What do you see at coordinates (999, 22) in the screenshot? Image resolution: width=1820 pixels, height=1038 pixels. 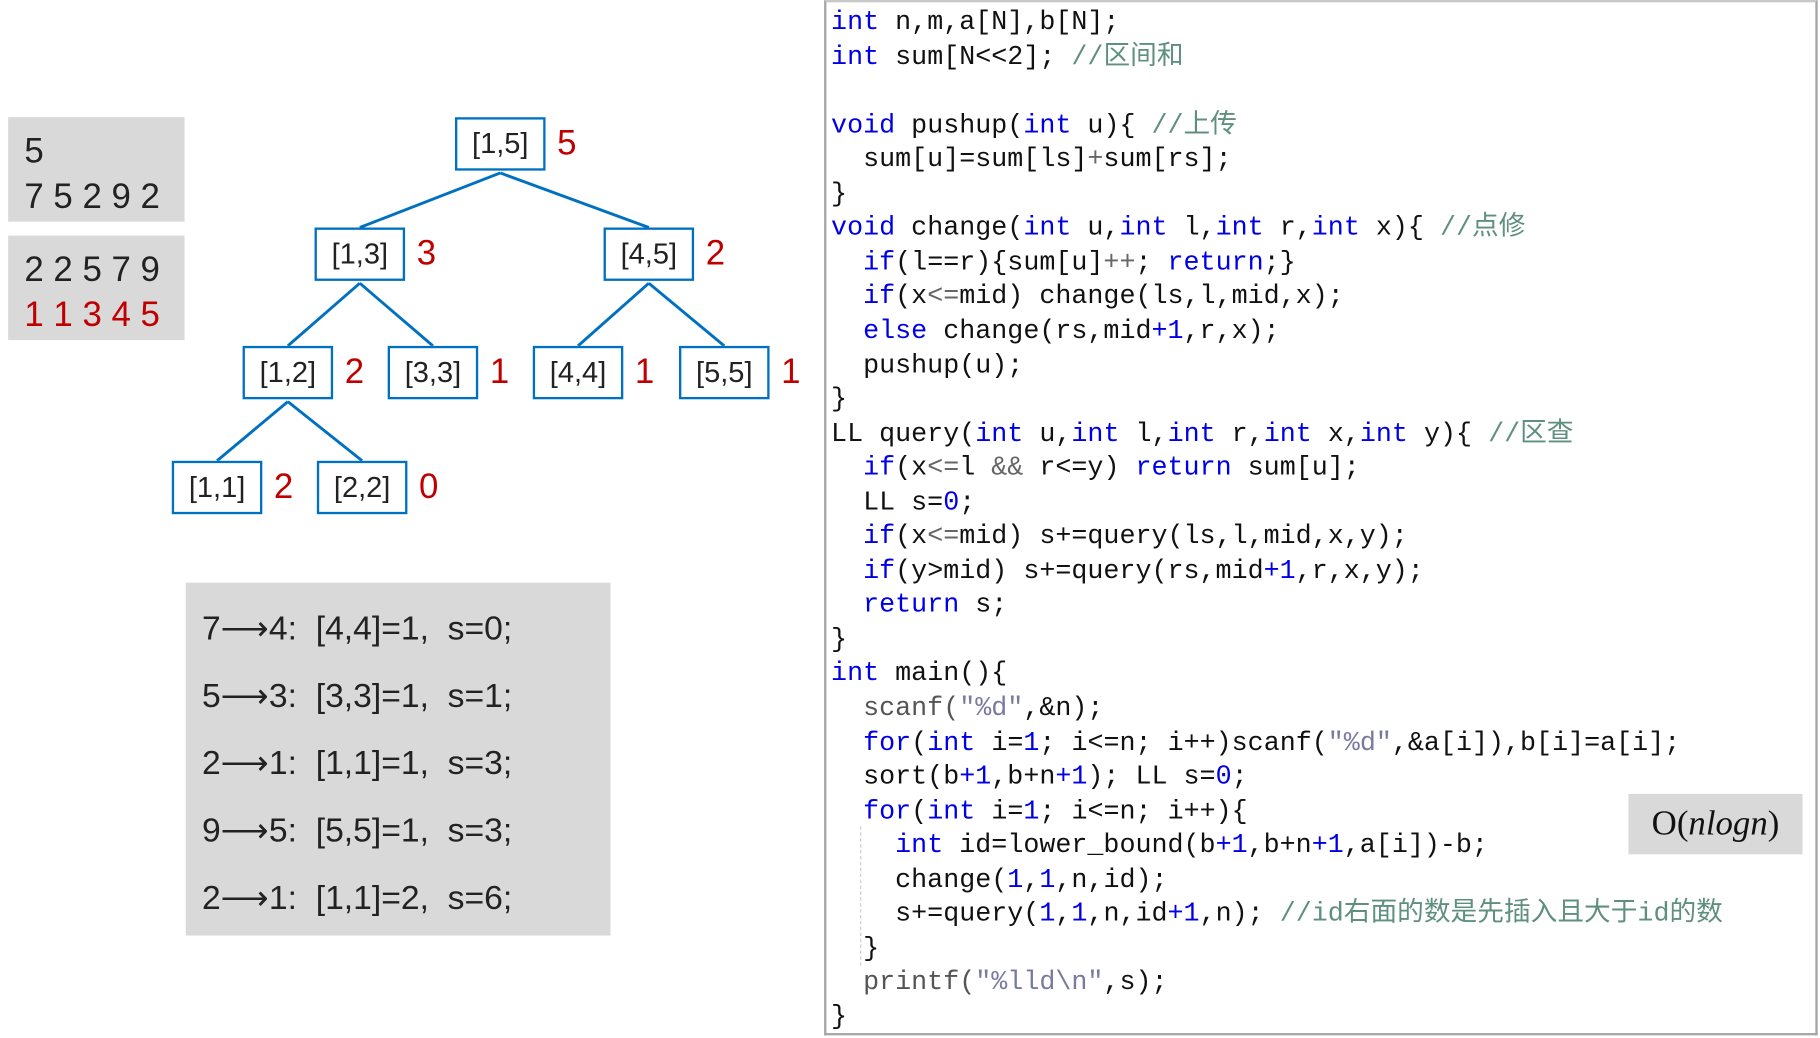 I see `code-token: n,m,a[N],b[N];` at bounding box center [999, 22].